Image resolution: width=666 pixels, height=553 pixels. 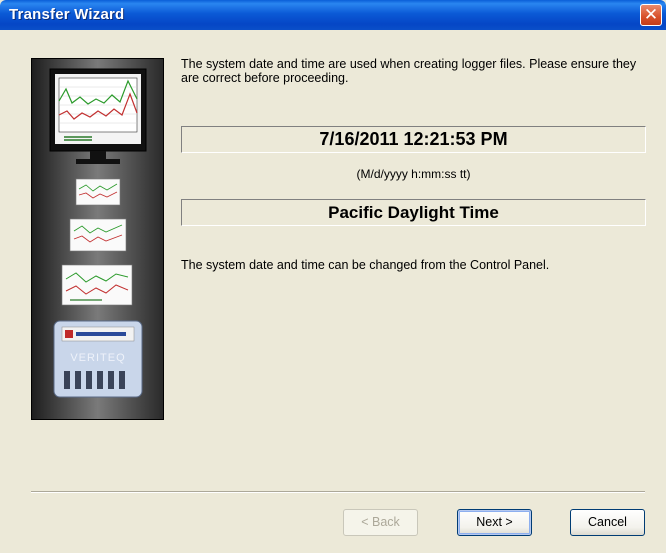 What do you see at coordinates (98, 116) in the screenshot?
I see `monitor-icon` at bounding box center [98, 116].